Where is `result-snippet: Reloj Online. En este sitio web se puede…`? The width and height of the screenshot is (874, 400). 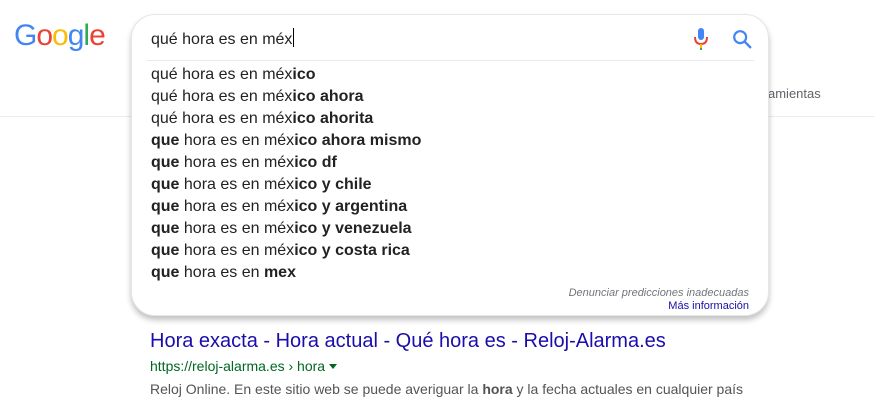
result-snippet: Reloj Online. En este sitio web se puede… is located at coordinates (446, 389).